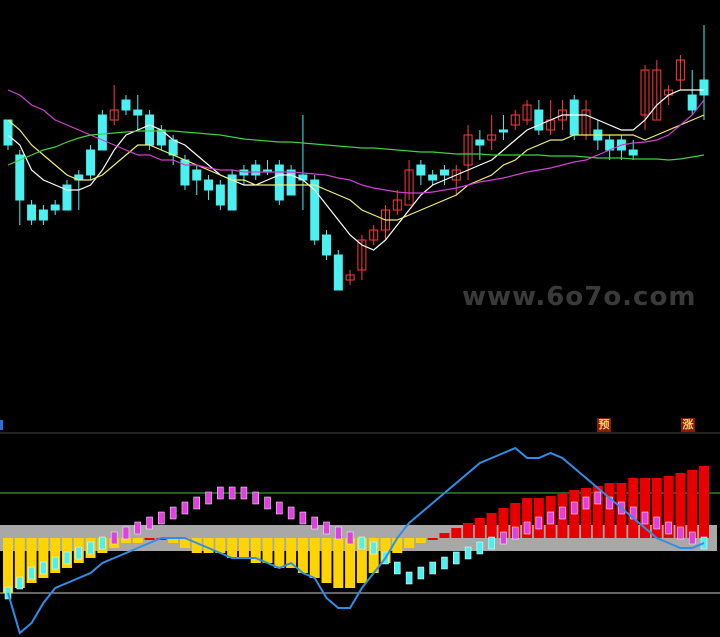 The height and width of the screenshot is (637, 720). Describe the element at coordinates (579, 297) in the screenshot. I see `watermark-text: www.6o7o.com` at that location.